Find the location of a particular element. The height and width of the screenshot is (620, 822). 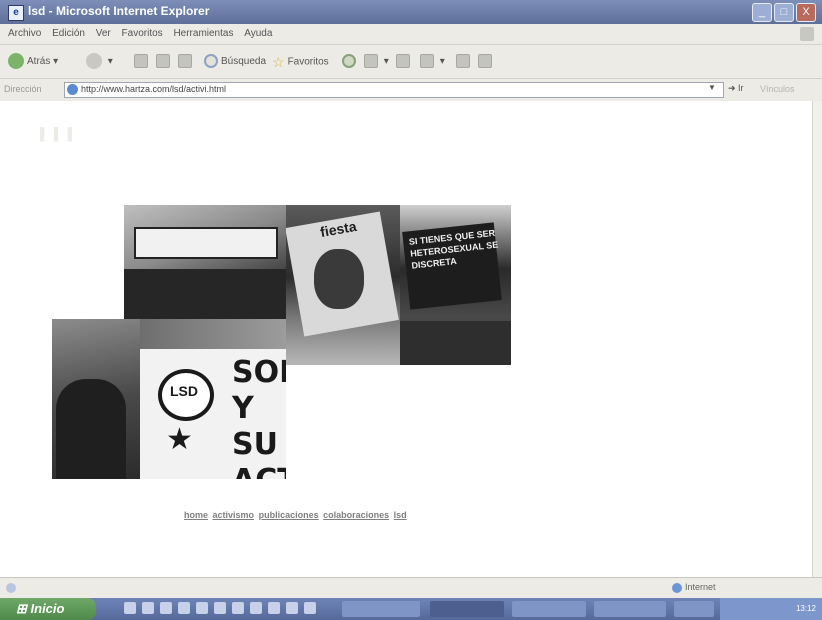

refresh-icon is located at coordinates (163, 61).